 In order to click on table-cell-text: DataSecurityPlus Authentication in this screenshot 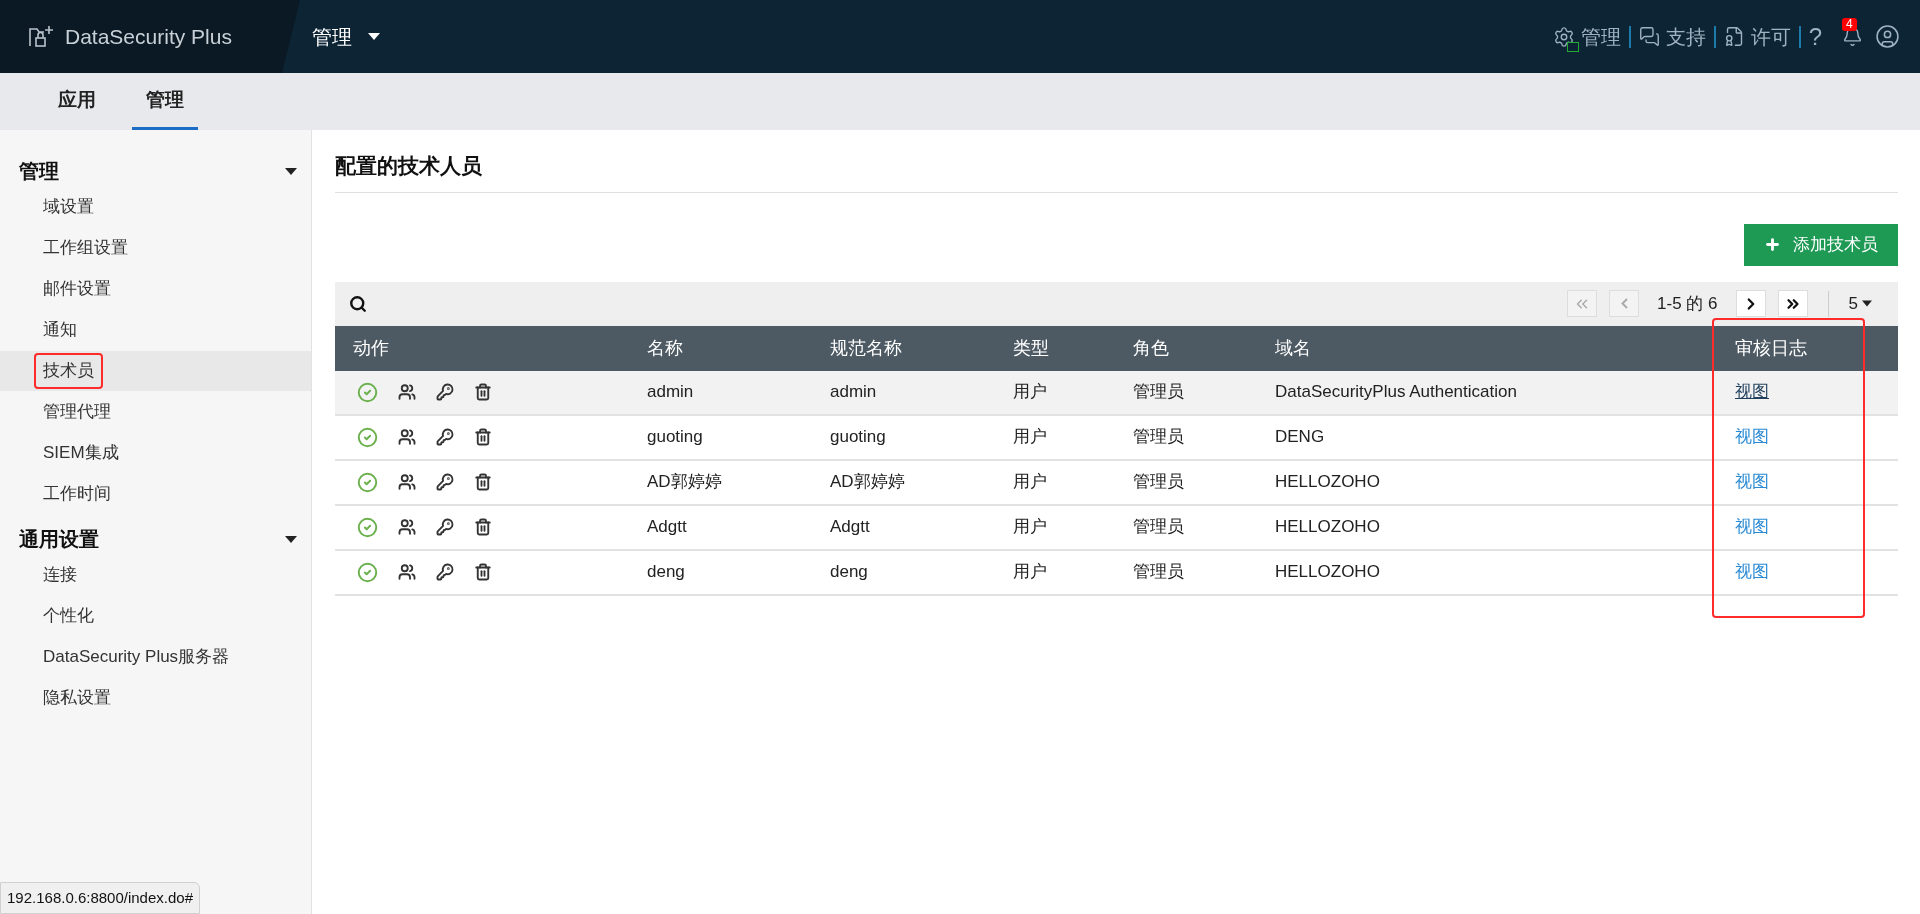, I will do `click(1396, 392)`.